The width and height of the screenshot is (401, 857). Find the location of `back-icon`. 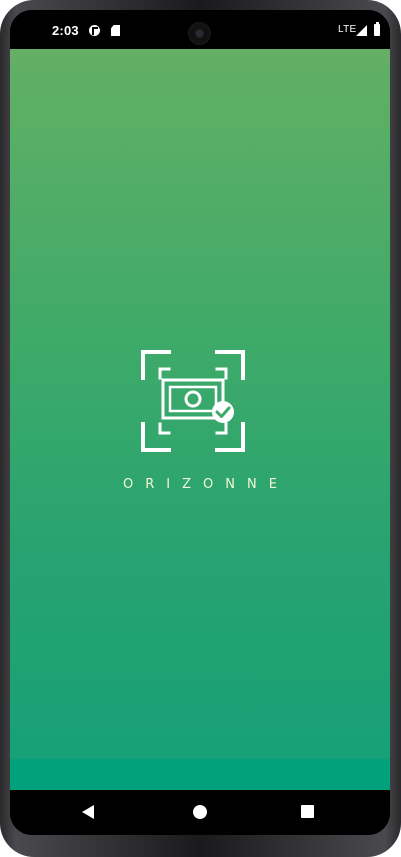

back-icon is located at coordinates (88, 812).